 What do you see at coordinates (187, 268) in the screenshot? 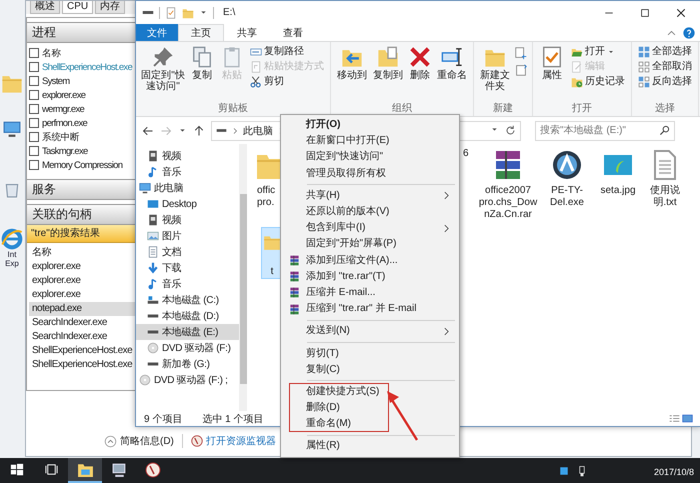
I see `nav-item: 下载` at bounding box center [187, 268].